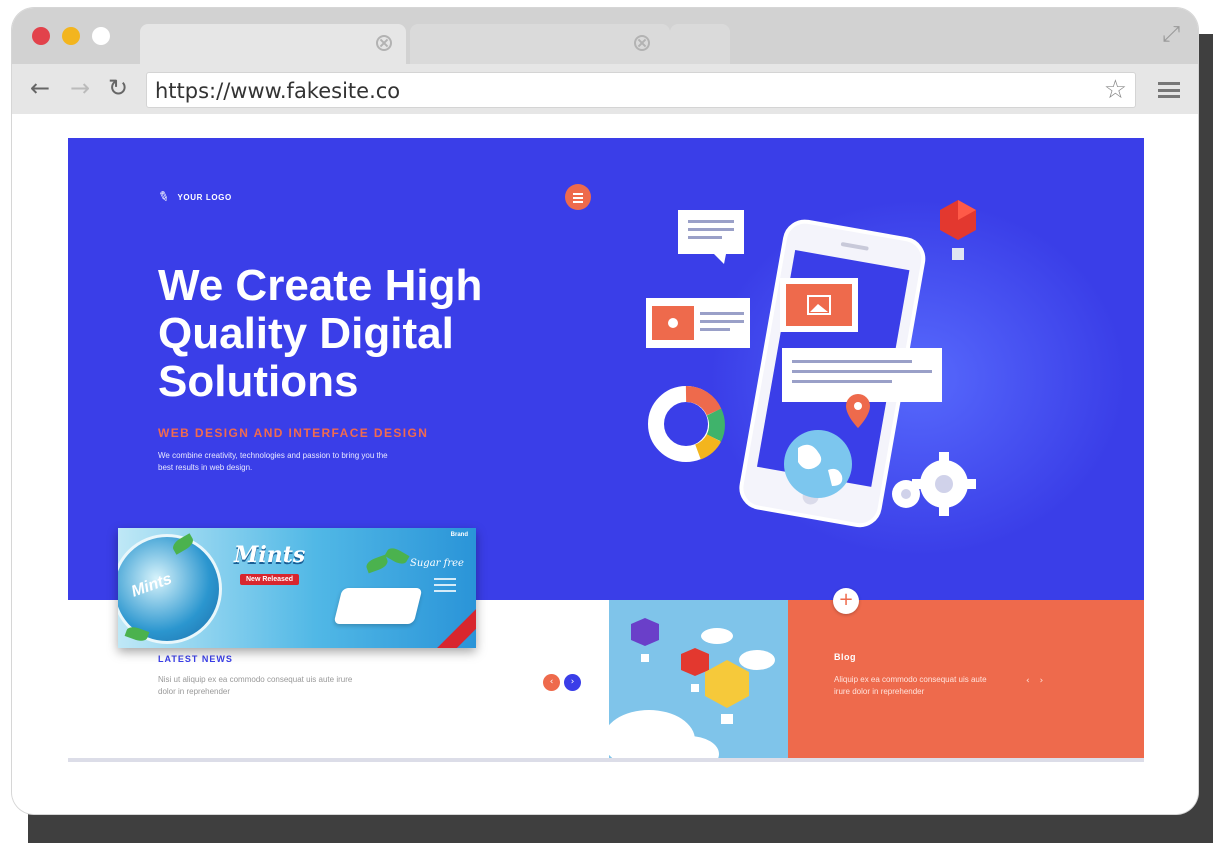 This screenshot has width=1213, height=843. I want to click on balloon-image-panel, so click(698, 679).